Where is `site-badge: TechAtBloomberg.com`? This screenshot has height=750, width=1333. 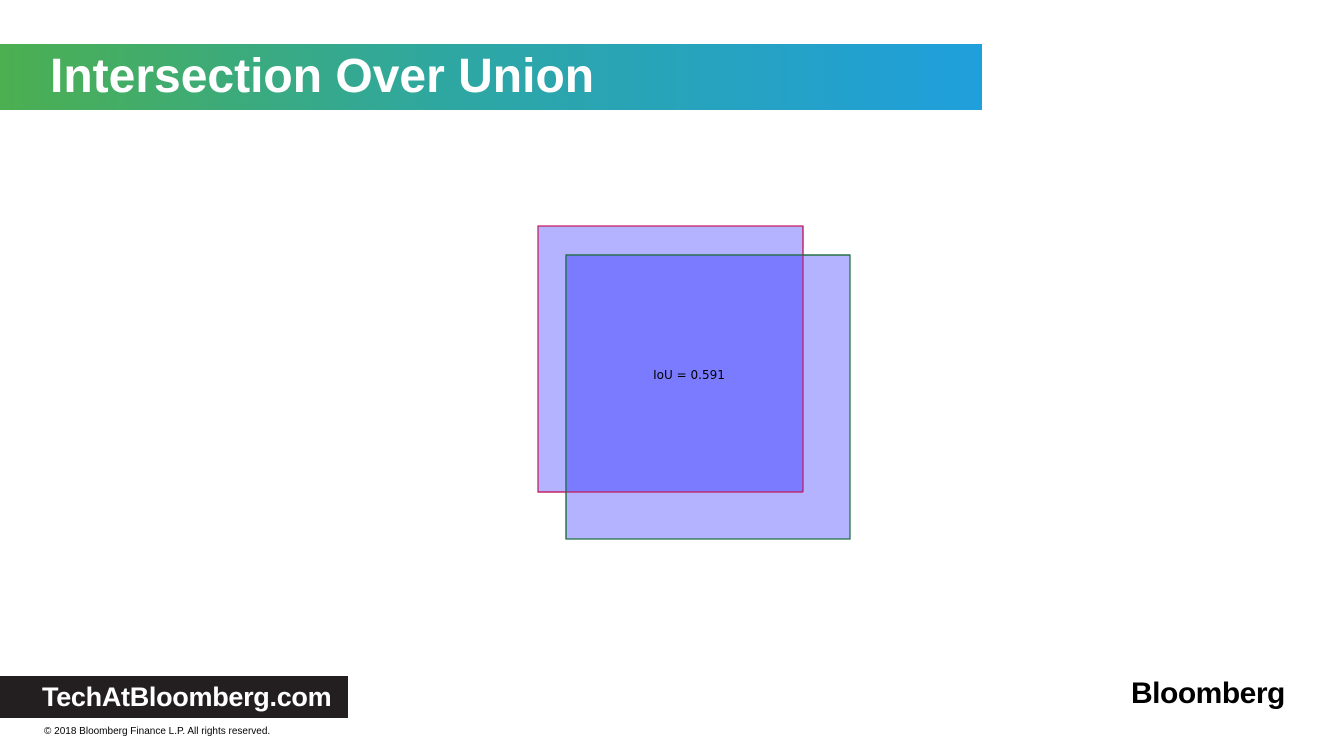 site-badge: TechAtBloomberg.com is located at coordinates (174, 697).